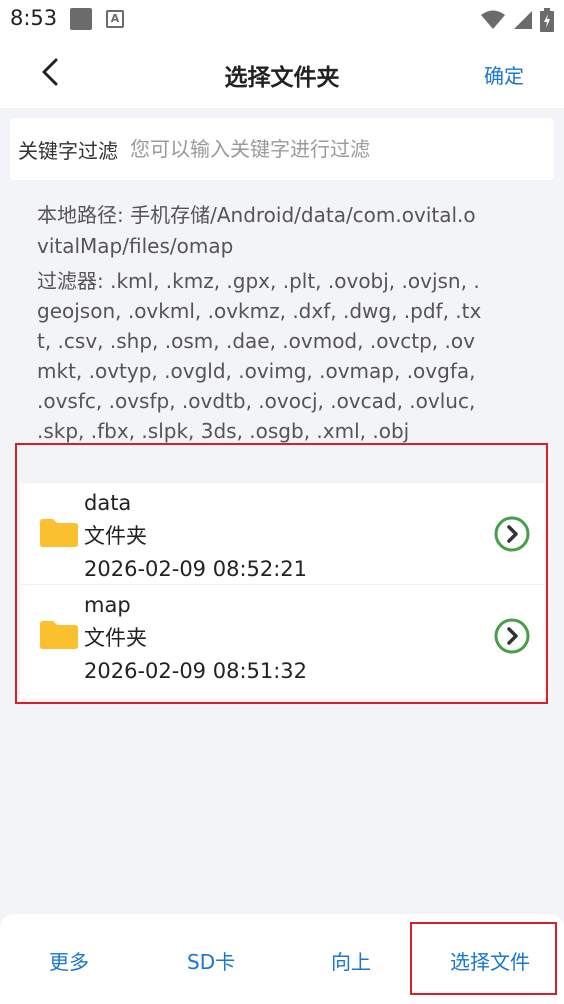 The height and width of the screenshot is (1004, 564). Describe the element at coordinates (282, 959) in the screenshot. I see `bottom-toolbar: 更多 SD卡 向上 选择文件` at that location.